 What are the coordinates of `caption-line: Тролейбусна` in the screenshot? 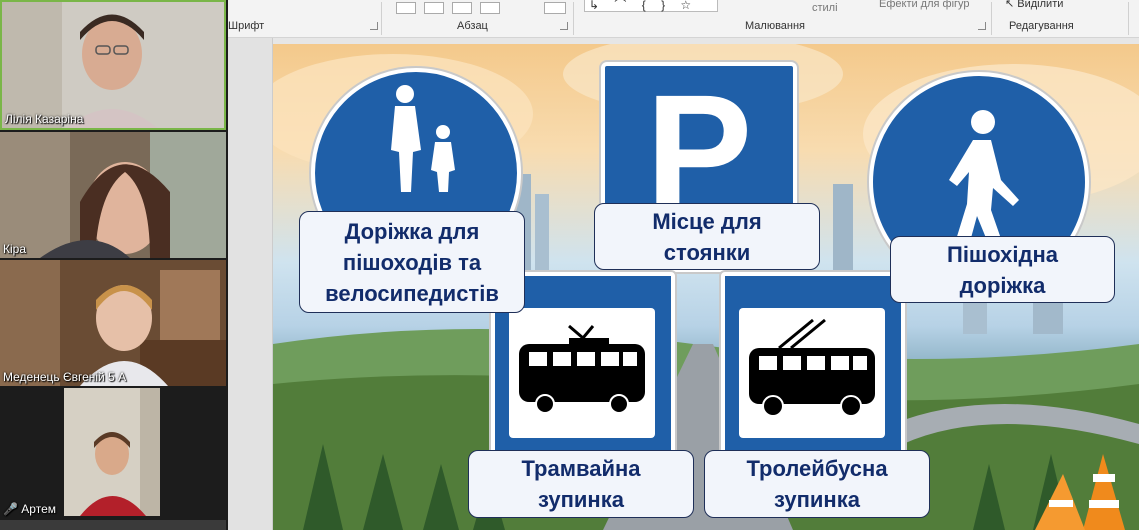 It's located at (817, 468).